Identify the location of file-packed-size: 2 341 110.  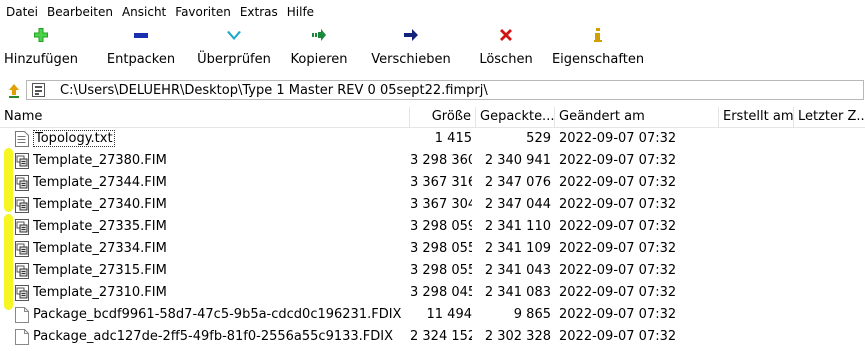
(517, 226).